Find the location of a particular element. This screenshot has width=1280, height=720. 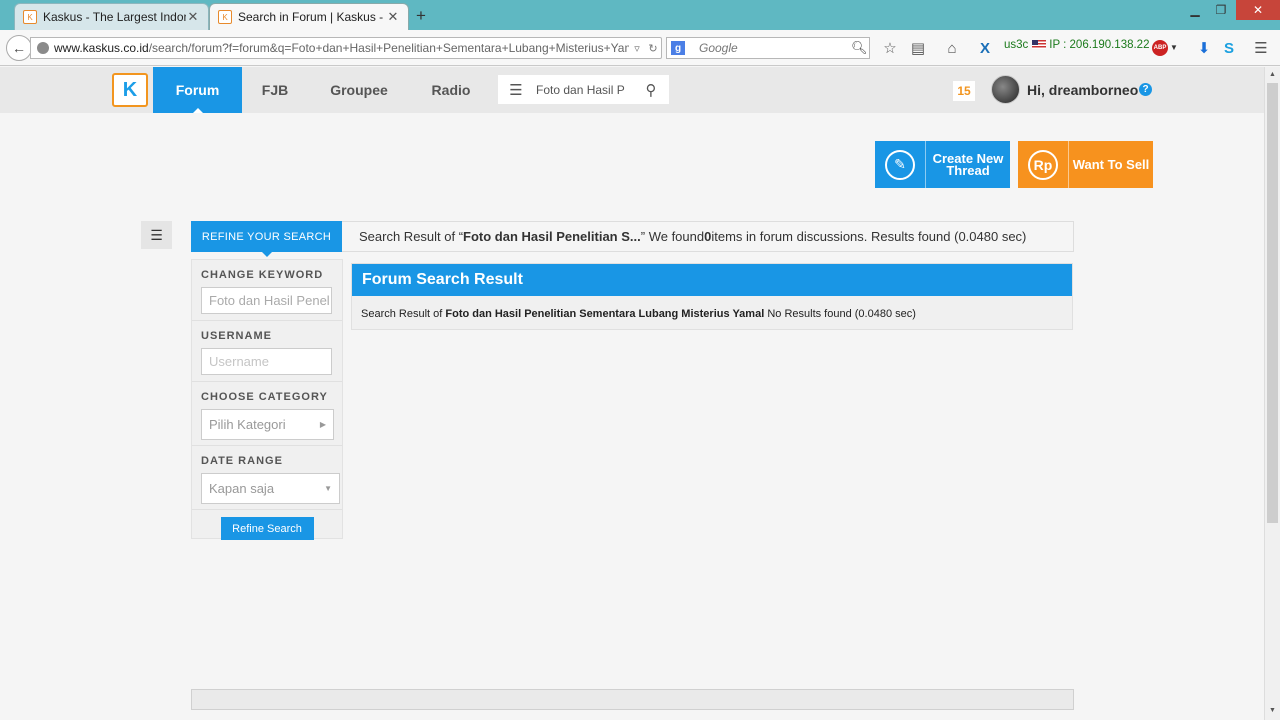

rupiah-icon: Rp is located at coordinates (1043, 164).